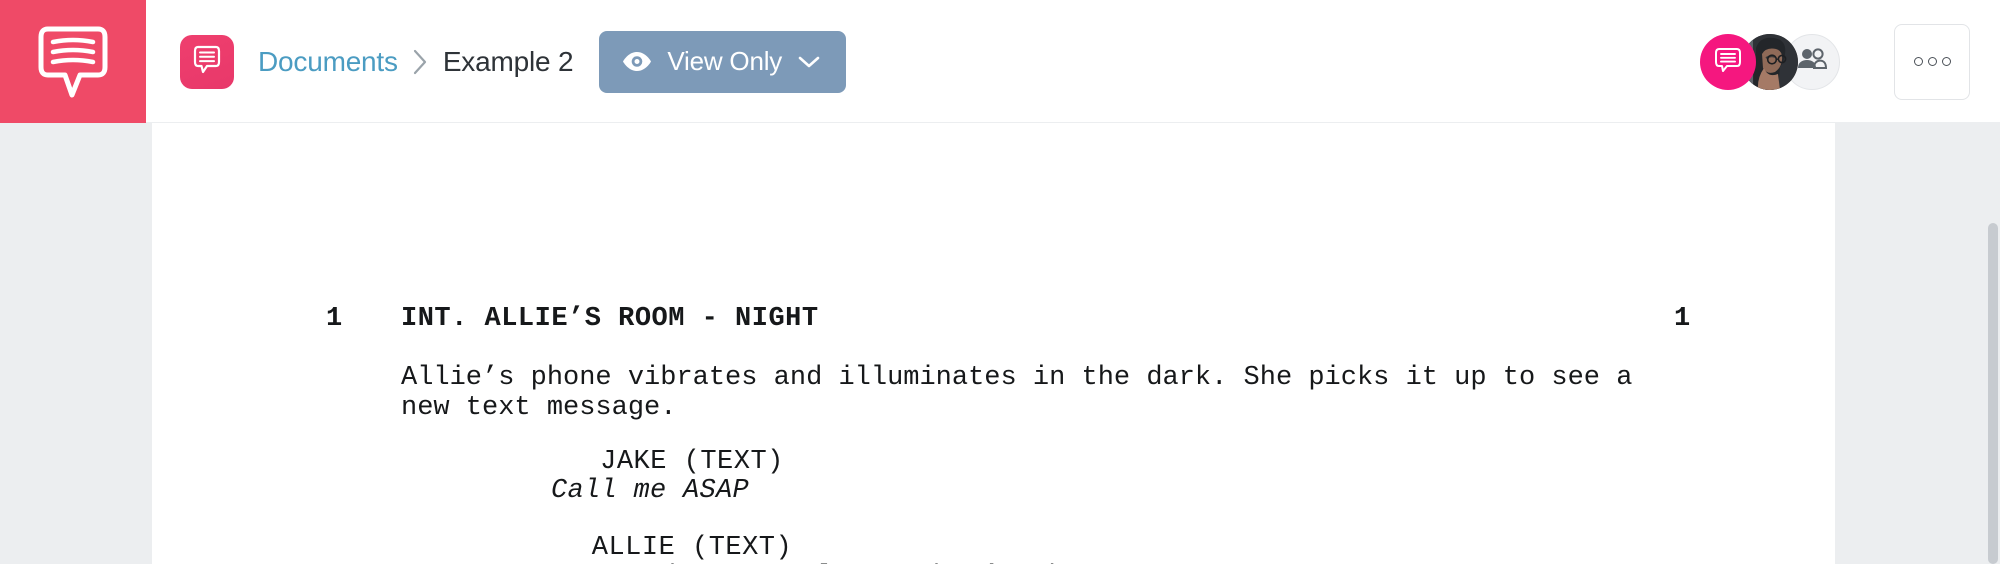  I want to click on breadcrumb-documents-link: Documents, so click(328, 62).